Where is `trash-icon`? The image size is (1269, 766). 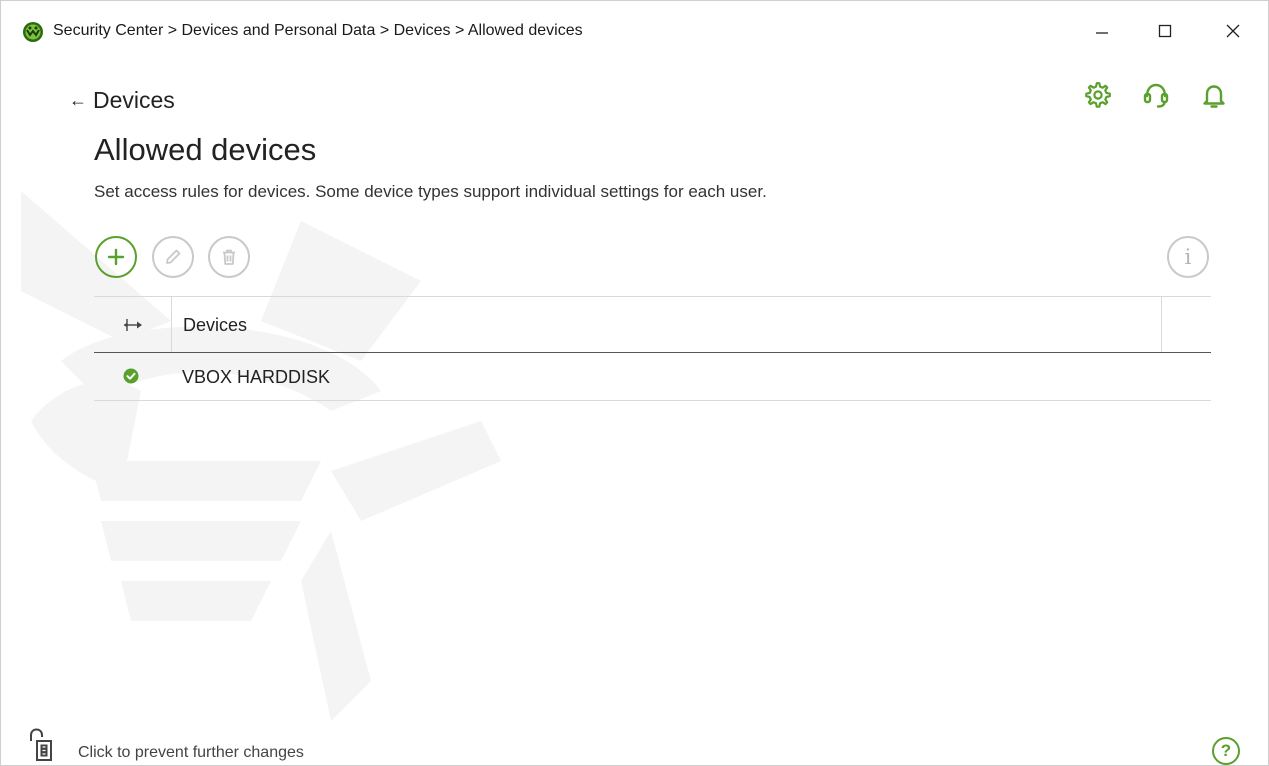 trash-icon is located at coordinates (229, 257).